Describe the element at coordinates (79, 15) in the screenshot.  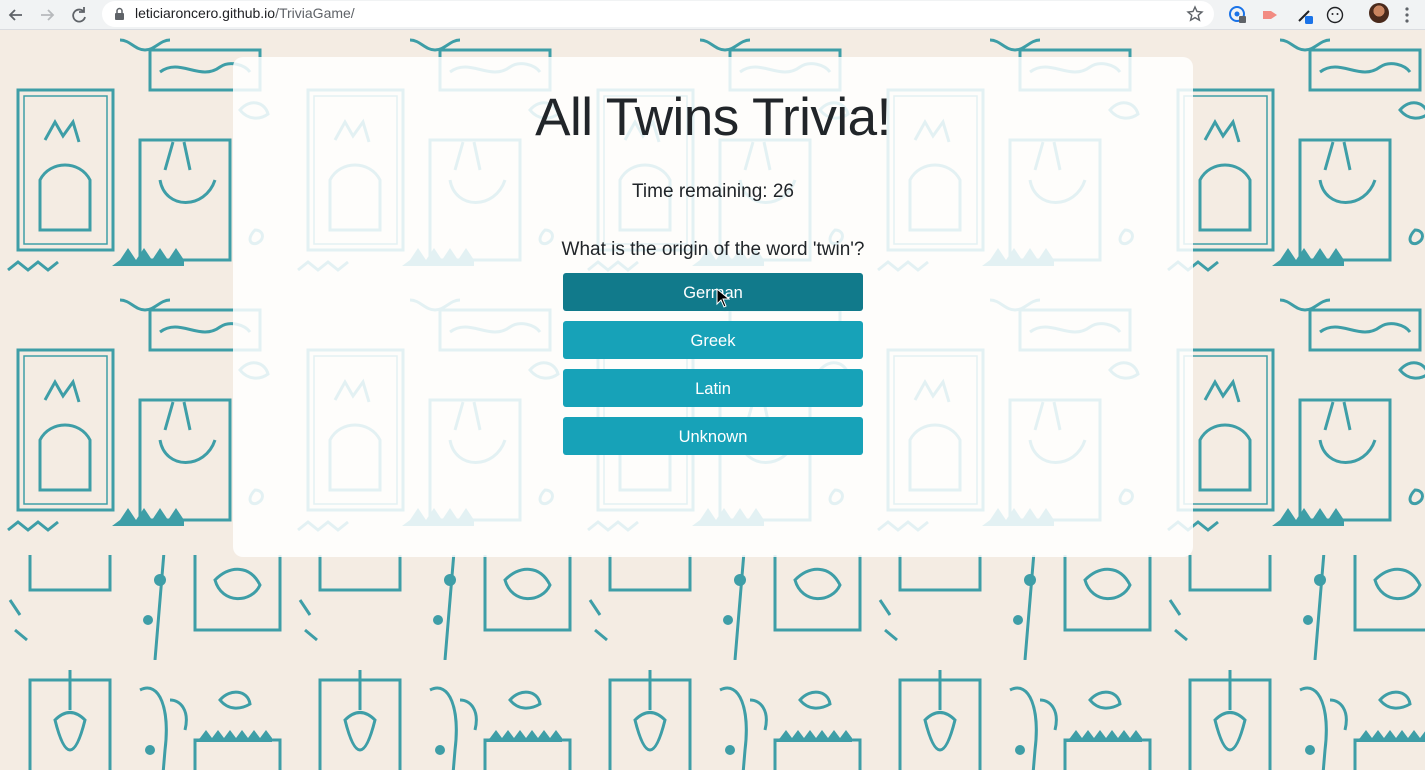
I see `reload-icon` at that location.